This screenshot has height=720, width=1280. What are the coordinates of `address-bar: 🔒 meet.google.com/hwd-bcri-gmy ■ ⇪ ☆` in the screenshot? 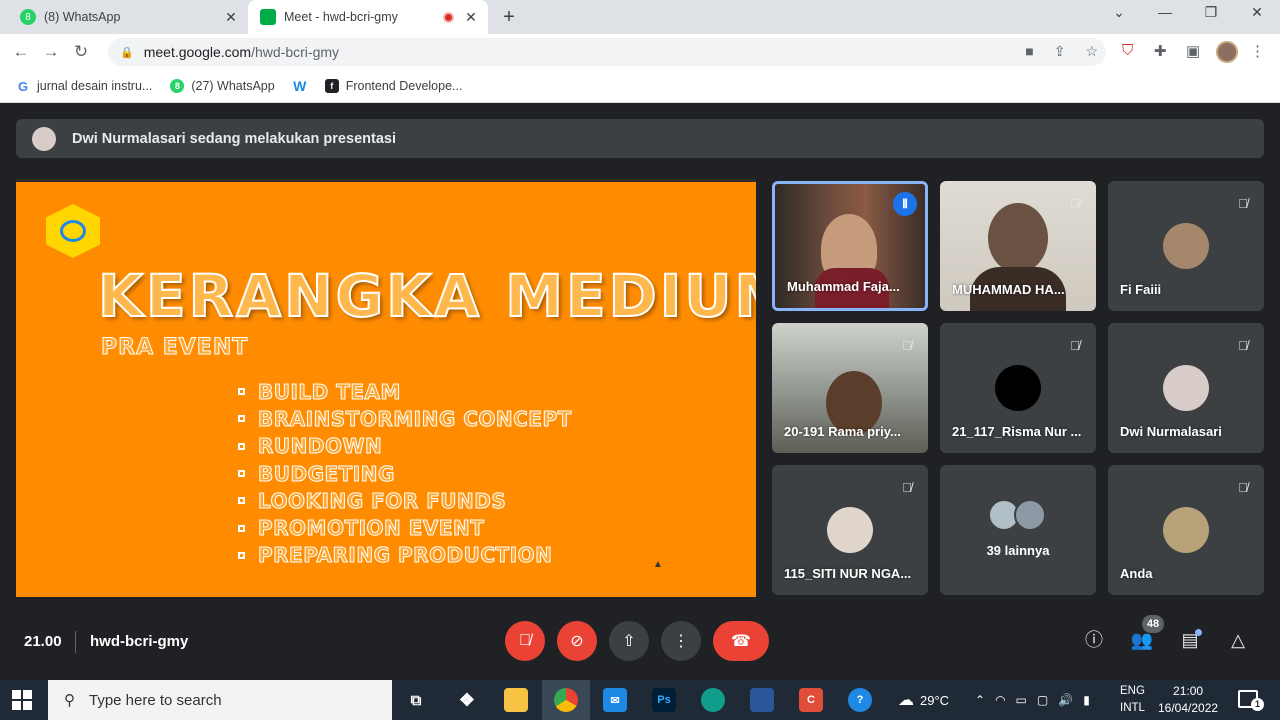 It's located at (607, 52).